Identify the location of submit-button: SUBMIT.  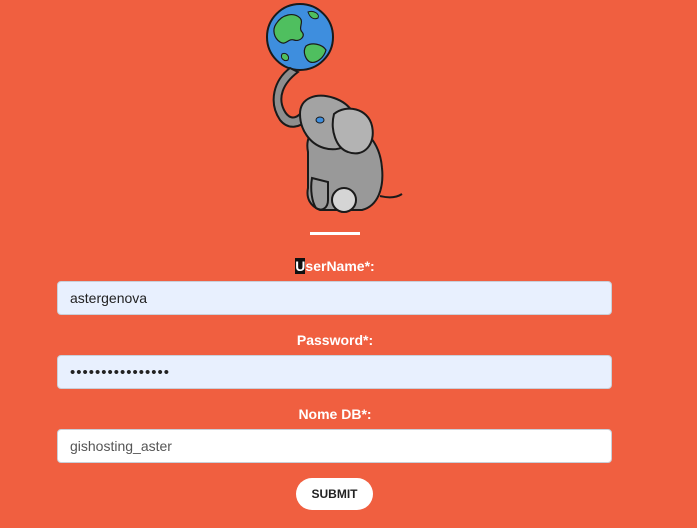
(334, 494).